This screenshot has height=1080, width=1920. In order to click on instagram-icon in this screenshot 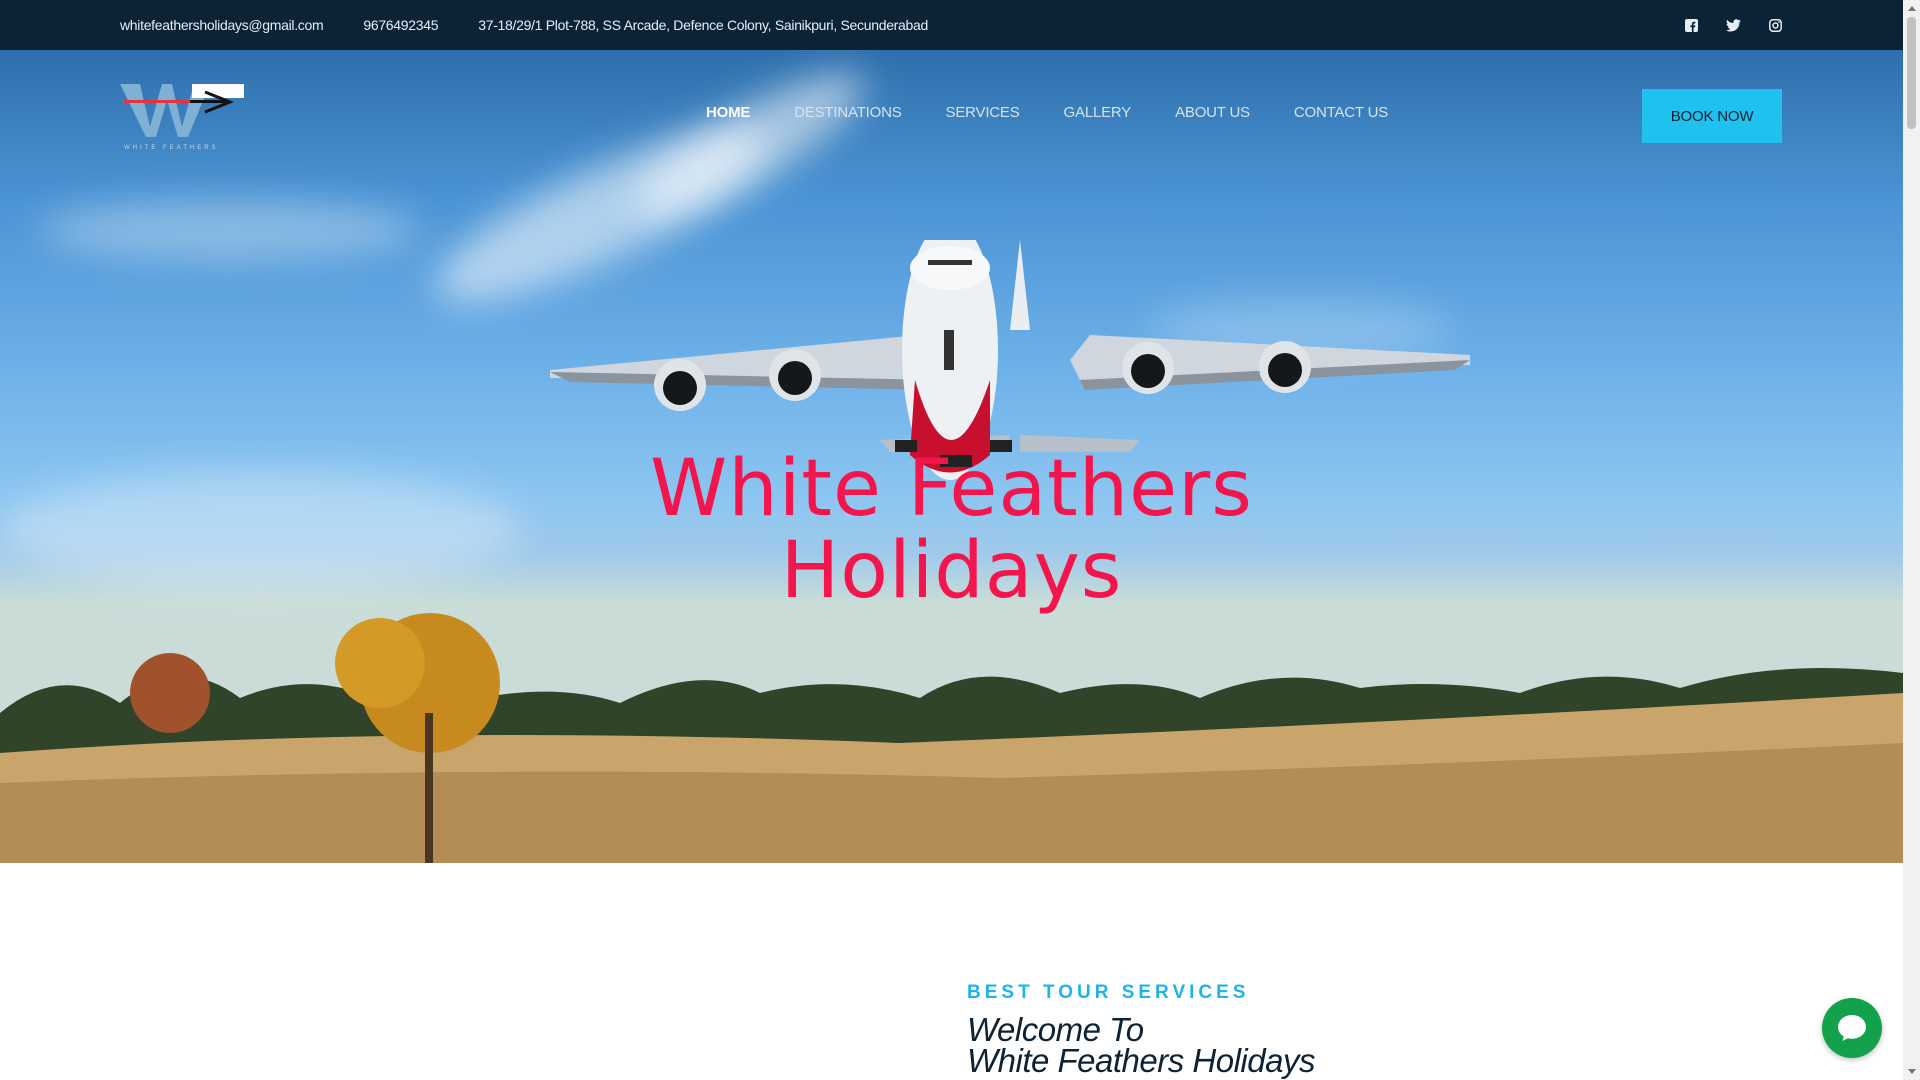, I will do `click(1775, 25)`.